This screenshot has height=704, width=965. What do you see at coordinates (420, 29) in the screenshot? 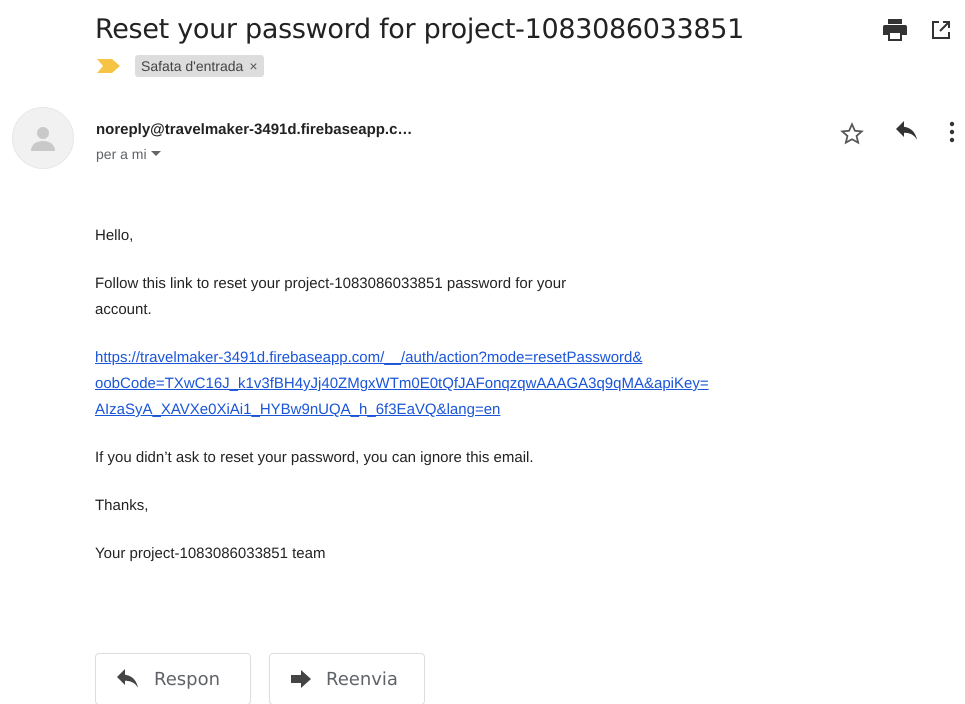
I see `email-subject: Reset your password for project-1083086033851` at bounding box center [420, 29].